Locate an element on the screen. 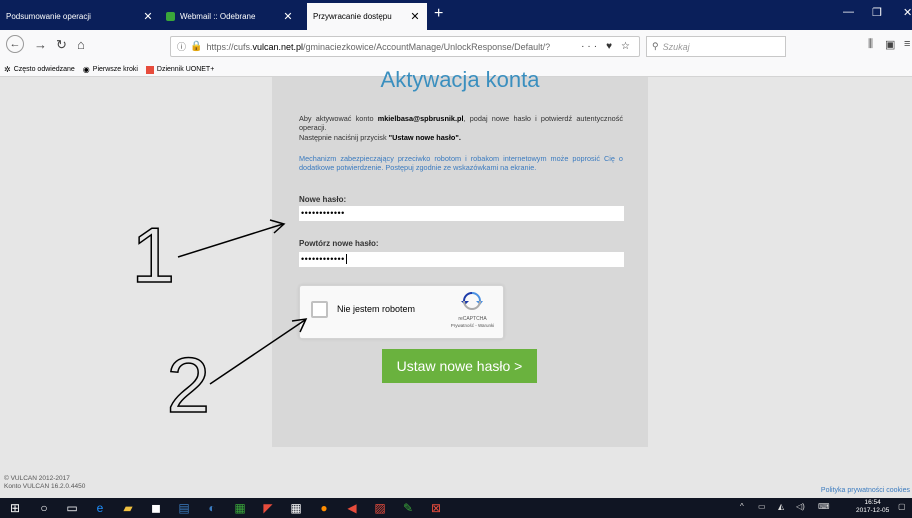 Image resolution: width=912 pixels, height=518 pixels. footer-version: Konto VULCAN 16.2.0.4450 is located at coordinates (45, 486).